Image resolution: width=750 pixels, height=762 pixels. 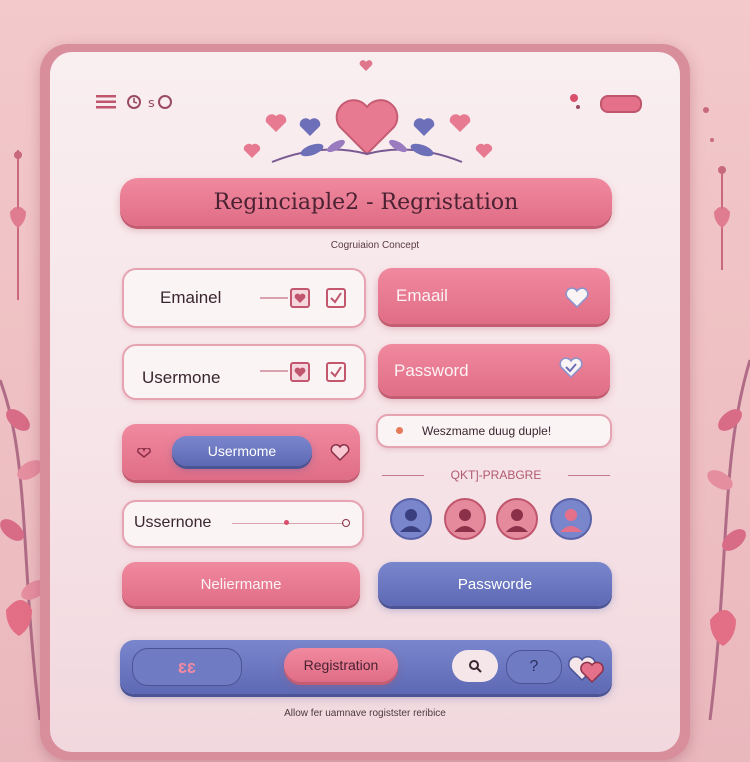 What do you see at coordinates (173, 522) in the screenshot?
I see `ussernone-label: Ussernone` at bounding box center [173, 522].